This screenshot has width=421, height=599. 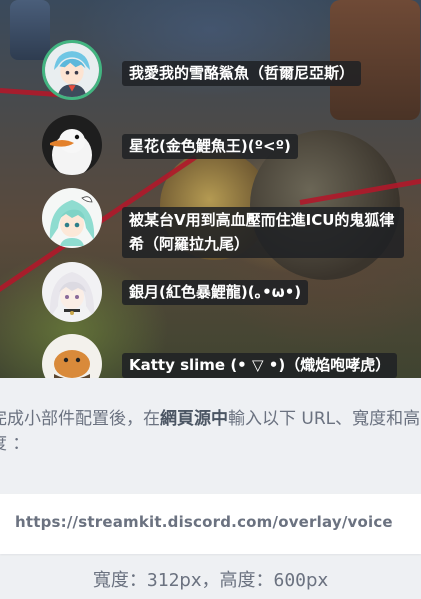 What do you see at coordinates (210, 432) in the screenshot?
I see `instructions-text: 完成小部件配置後，在網頁源中輸入以下 URL、寬度和高度 ：` at bounding box center [210, 432].